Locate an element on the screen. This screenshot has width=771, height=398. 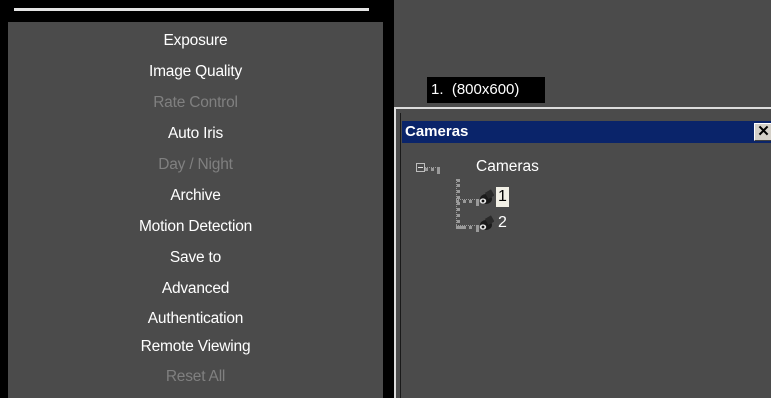
menu-item-save-to: Save to is located at coordinates (195, 258).